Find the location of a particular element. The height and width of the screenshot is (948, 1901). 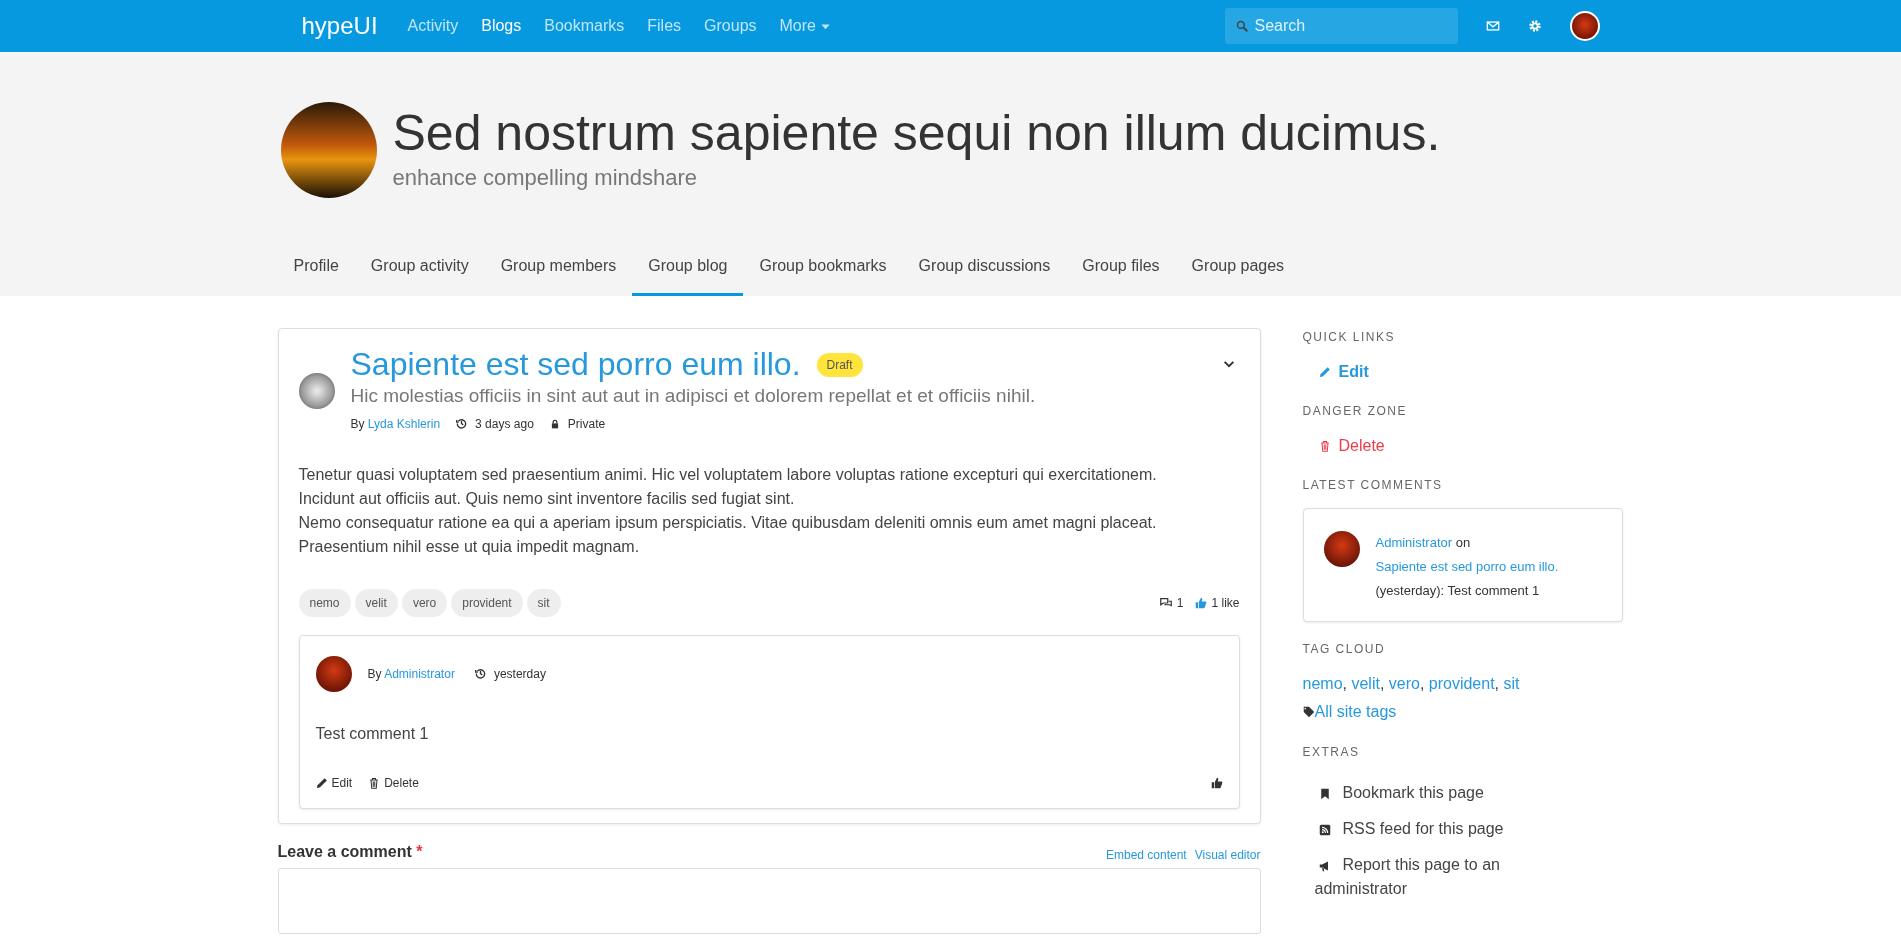

section-heading: EXTRAS is located at coordinates (1331, 752).